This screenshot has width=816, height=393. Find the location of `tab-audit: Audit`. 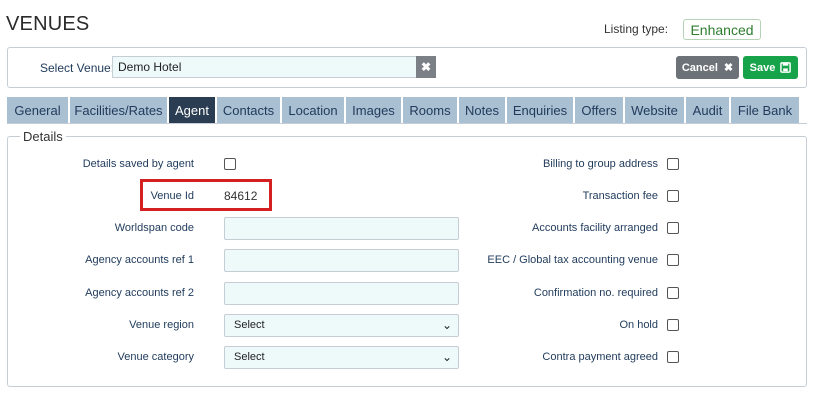

tab-audit: Audit is located at coordinates (707, 110).